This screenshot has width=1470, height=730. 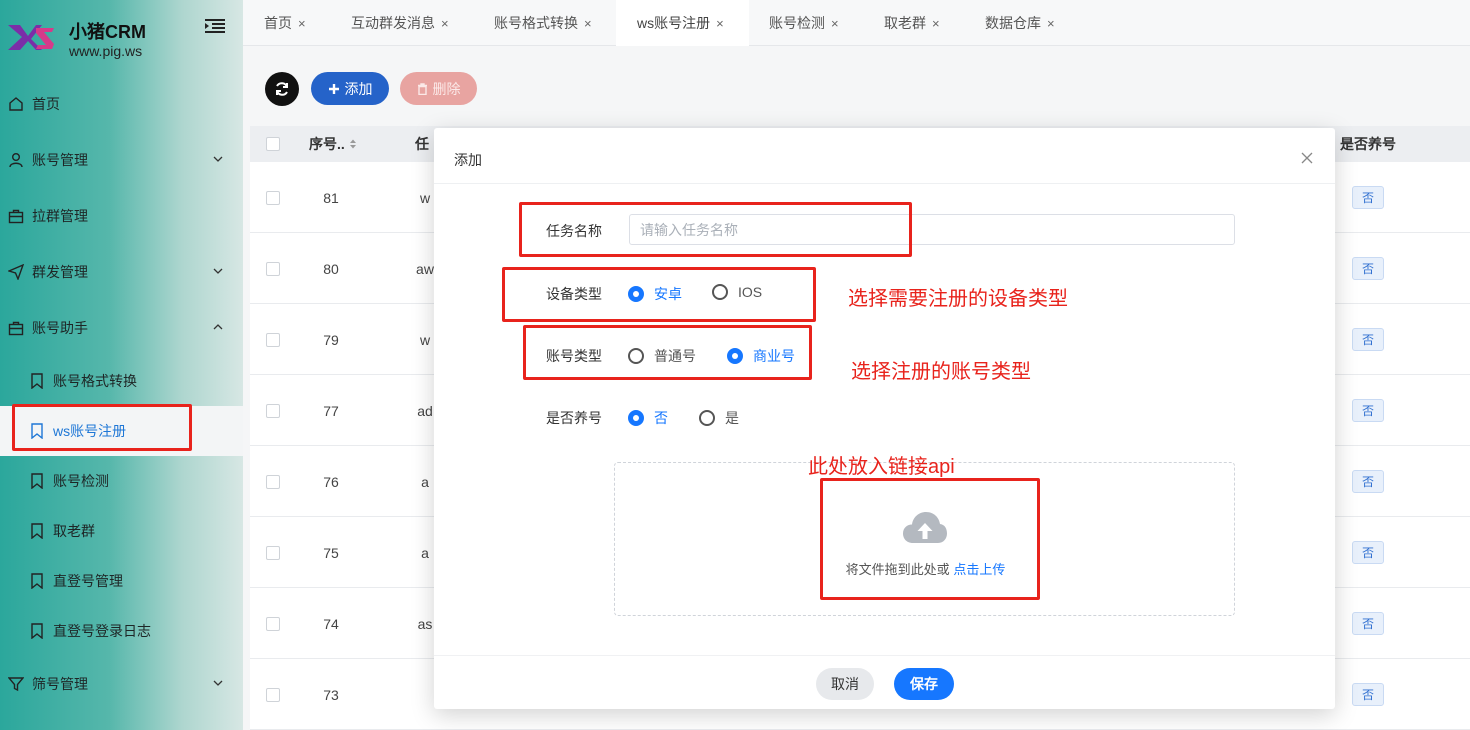 What do you see at coordinates (331, 694) in the screenshot?
I see `cell-seq: 73` at bounding box center [331, 694].